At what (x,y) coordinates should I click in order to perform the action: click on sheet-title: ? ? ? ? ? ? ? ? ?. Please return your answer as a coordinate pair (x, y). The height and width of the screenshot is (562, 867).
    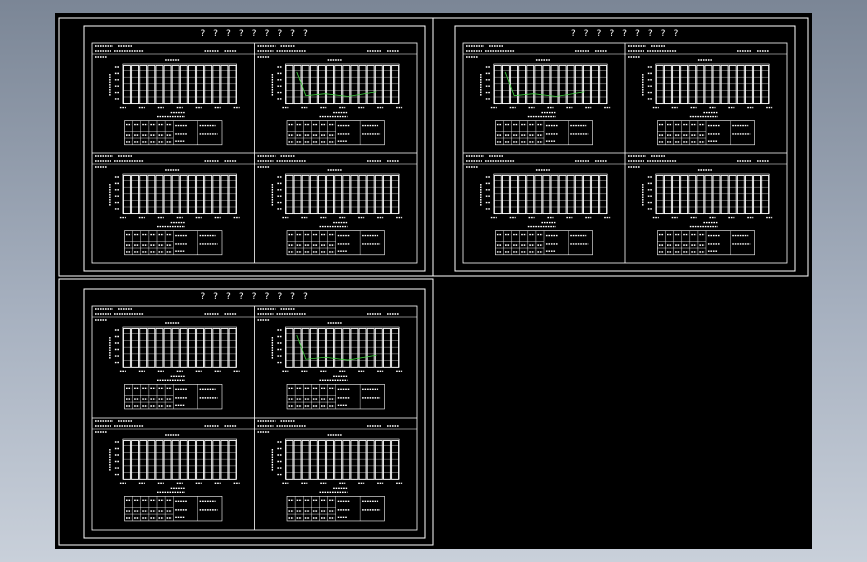
    Looking at the image, I should click on (624, 34).